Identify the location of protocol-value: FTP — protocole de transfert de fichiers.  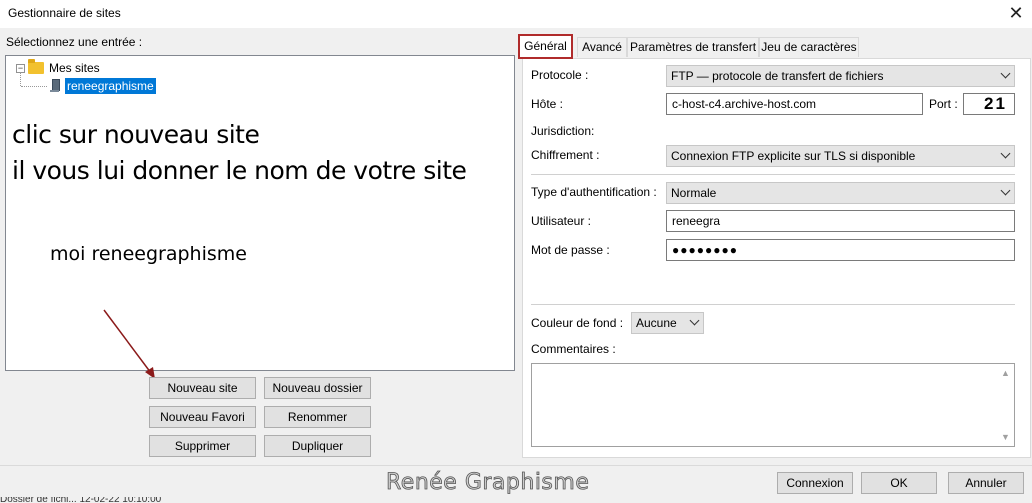
(777, 76).